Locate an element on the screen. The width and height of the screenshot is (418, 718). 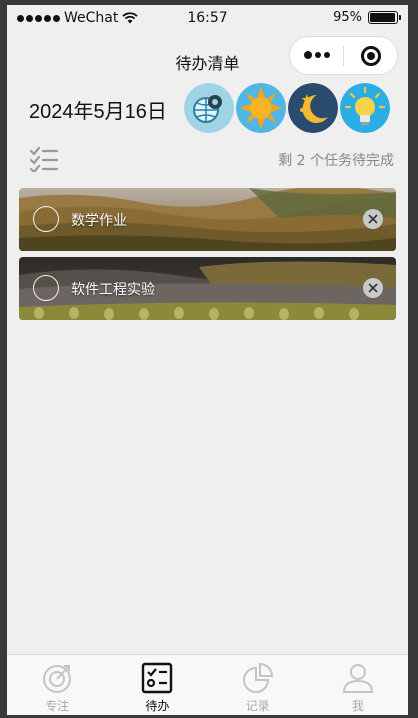
weather-icons is located at coordinates (287, 108).